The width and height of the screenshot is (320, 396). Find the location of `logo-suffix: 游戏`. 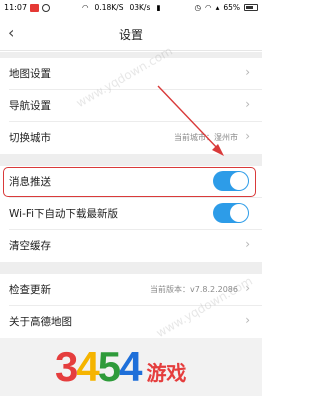

logo-suffix: 游戏 is located at coordinates (166, 373).